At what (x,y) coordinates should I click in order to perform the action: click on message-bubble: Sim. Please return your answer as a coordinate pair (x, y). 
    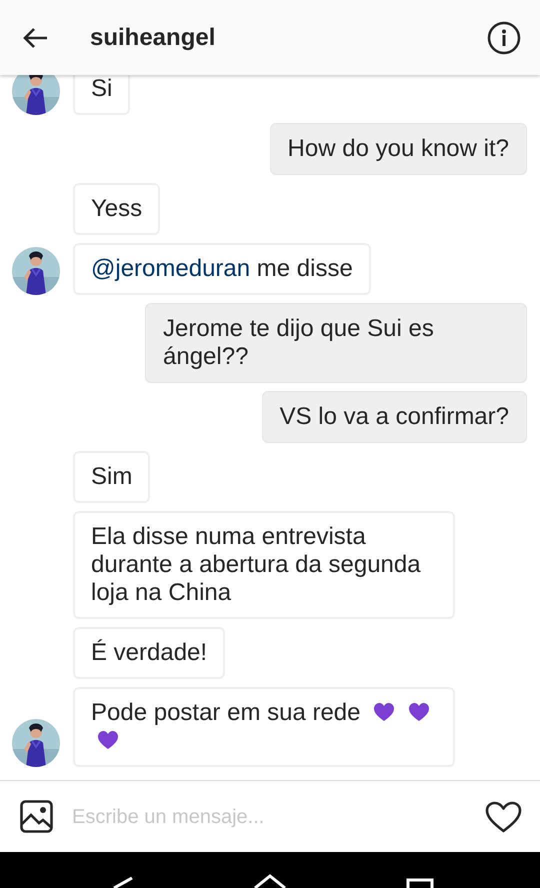
    Looking at the image, I should click on (111, 477).